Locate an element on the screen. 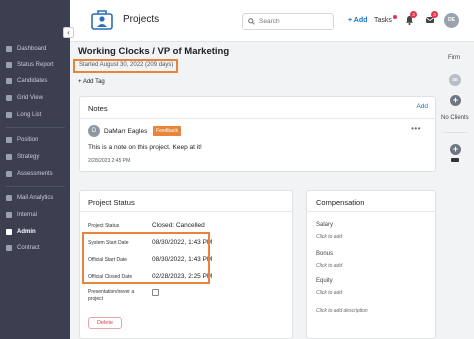  sidebar-item-admin: Admin is located at coordinates (21, 232).